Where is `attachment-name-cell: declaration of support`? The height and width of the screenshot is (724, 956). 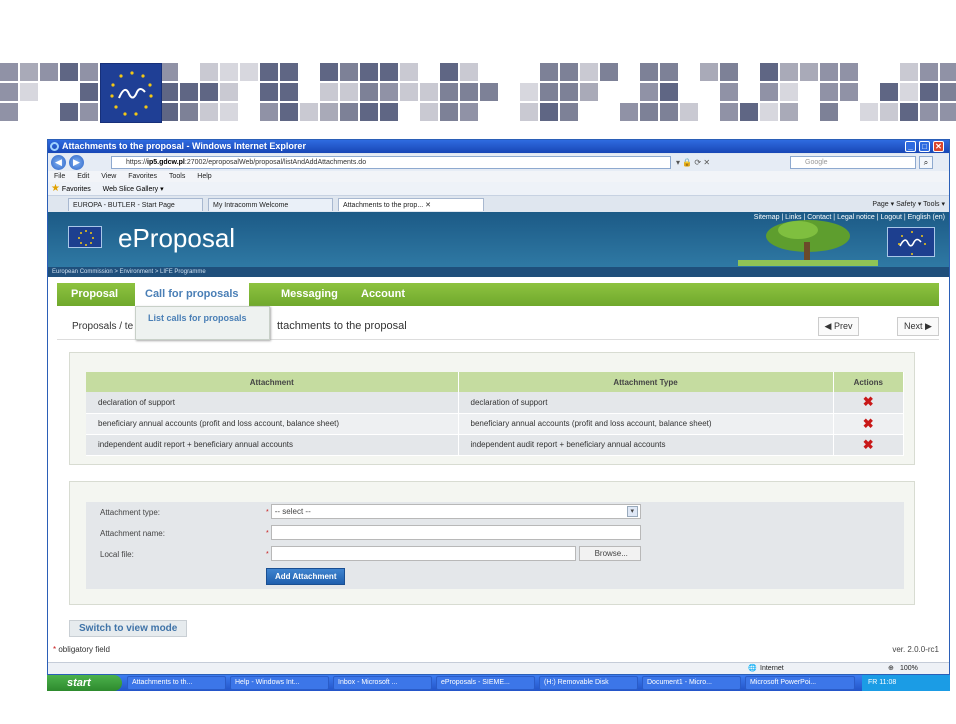
attachment-name-cell: declaration of support is located at coordinates (272, 403).